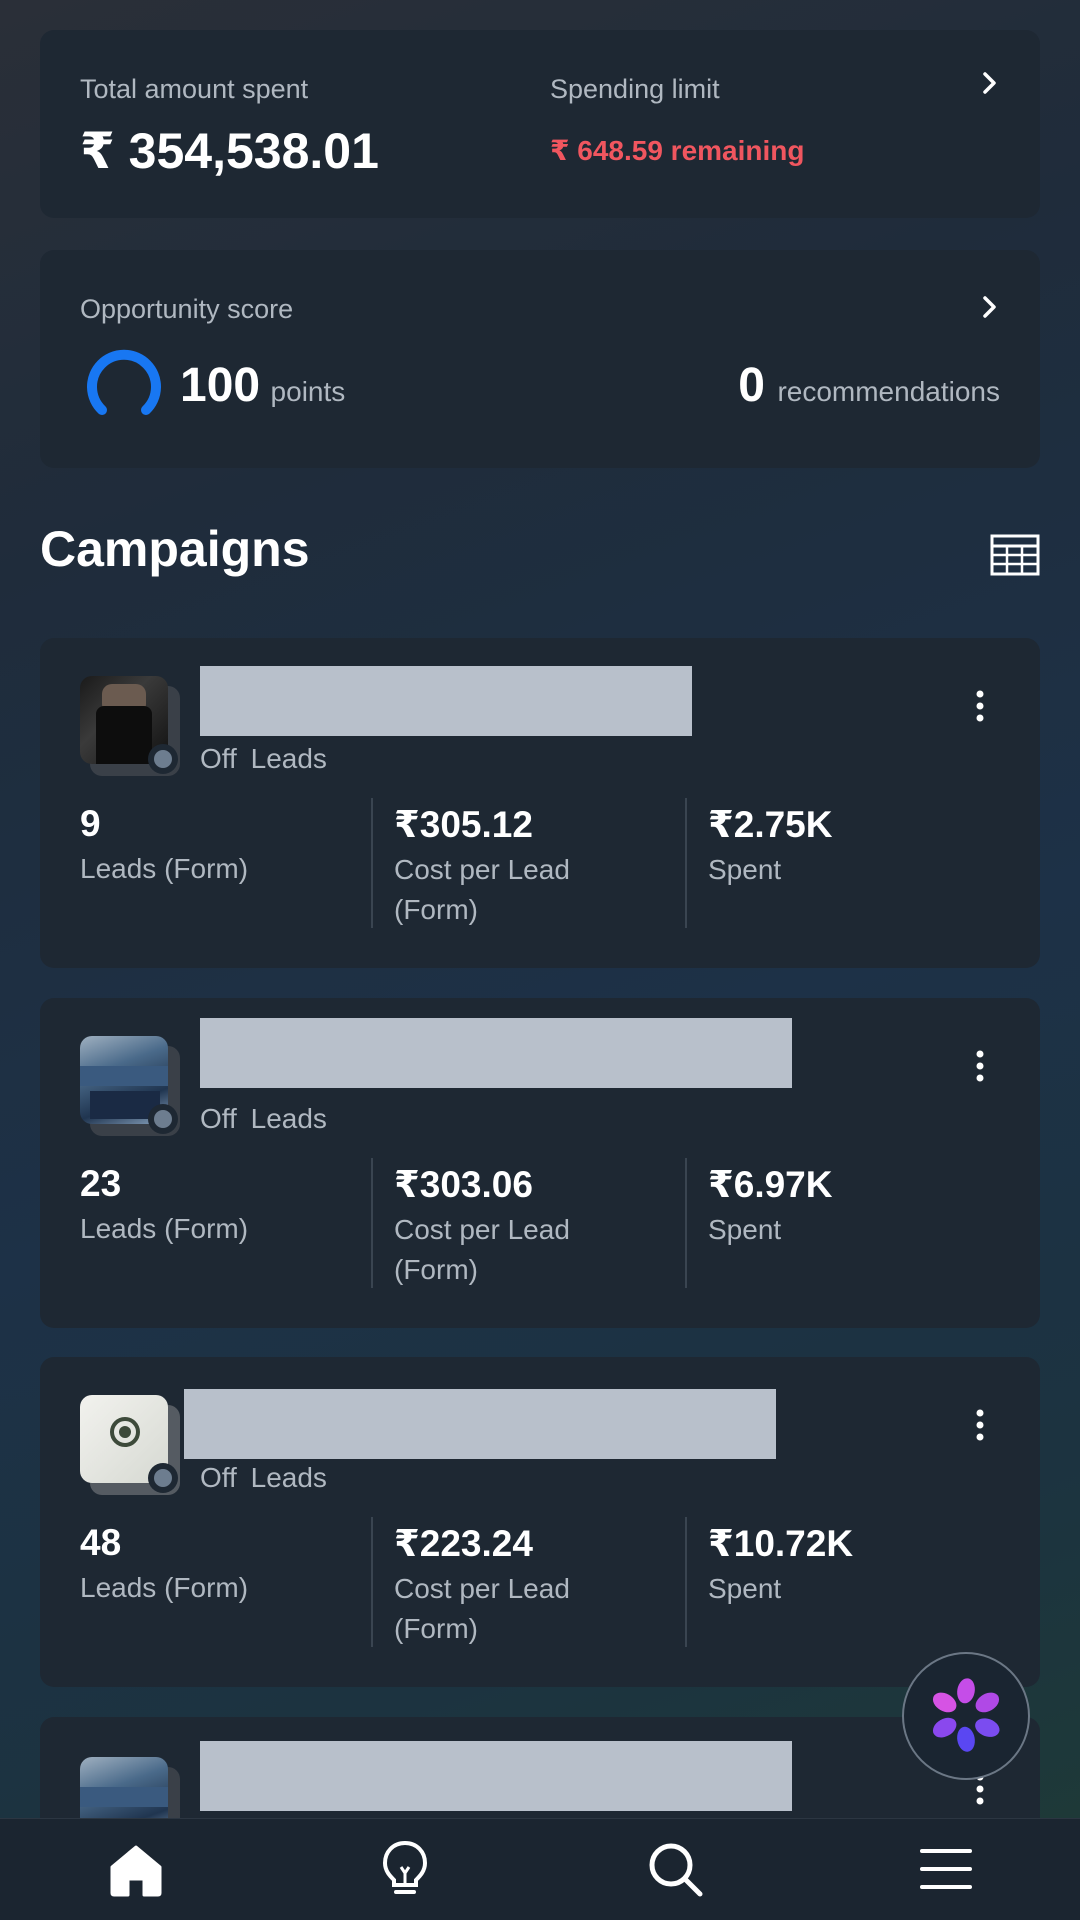 Image resolution: width=1080 pixels, height=1920 pixels. Describe the element at coordinates (635, 89) in the screenshot. I see `spending-limit-label: Spending limit` at that location.